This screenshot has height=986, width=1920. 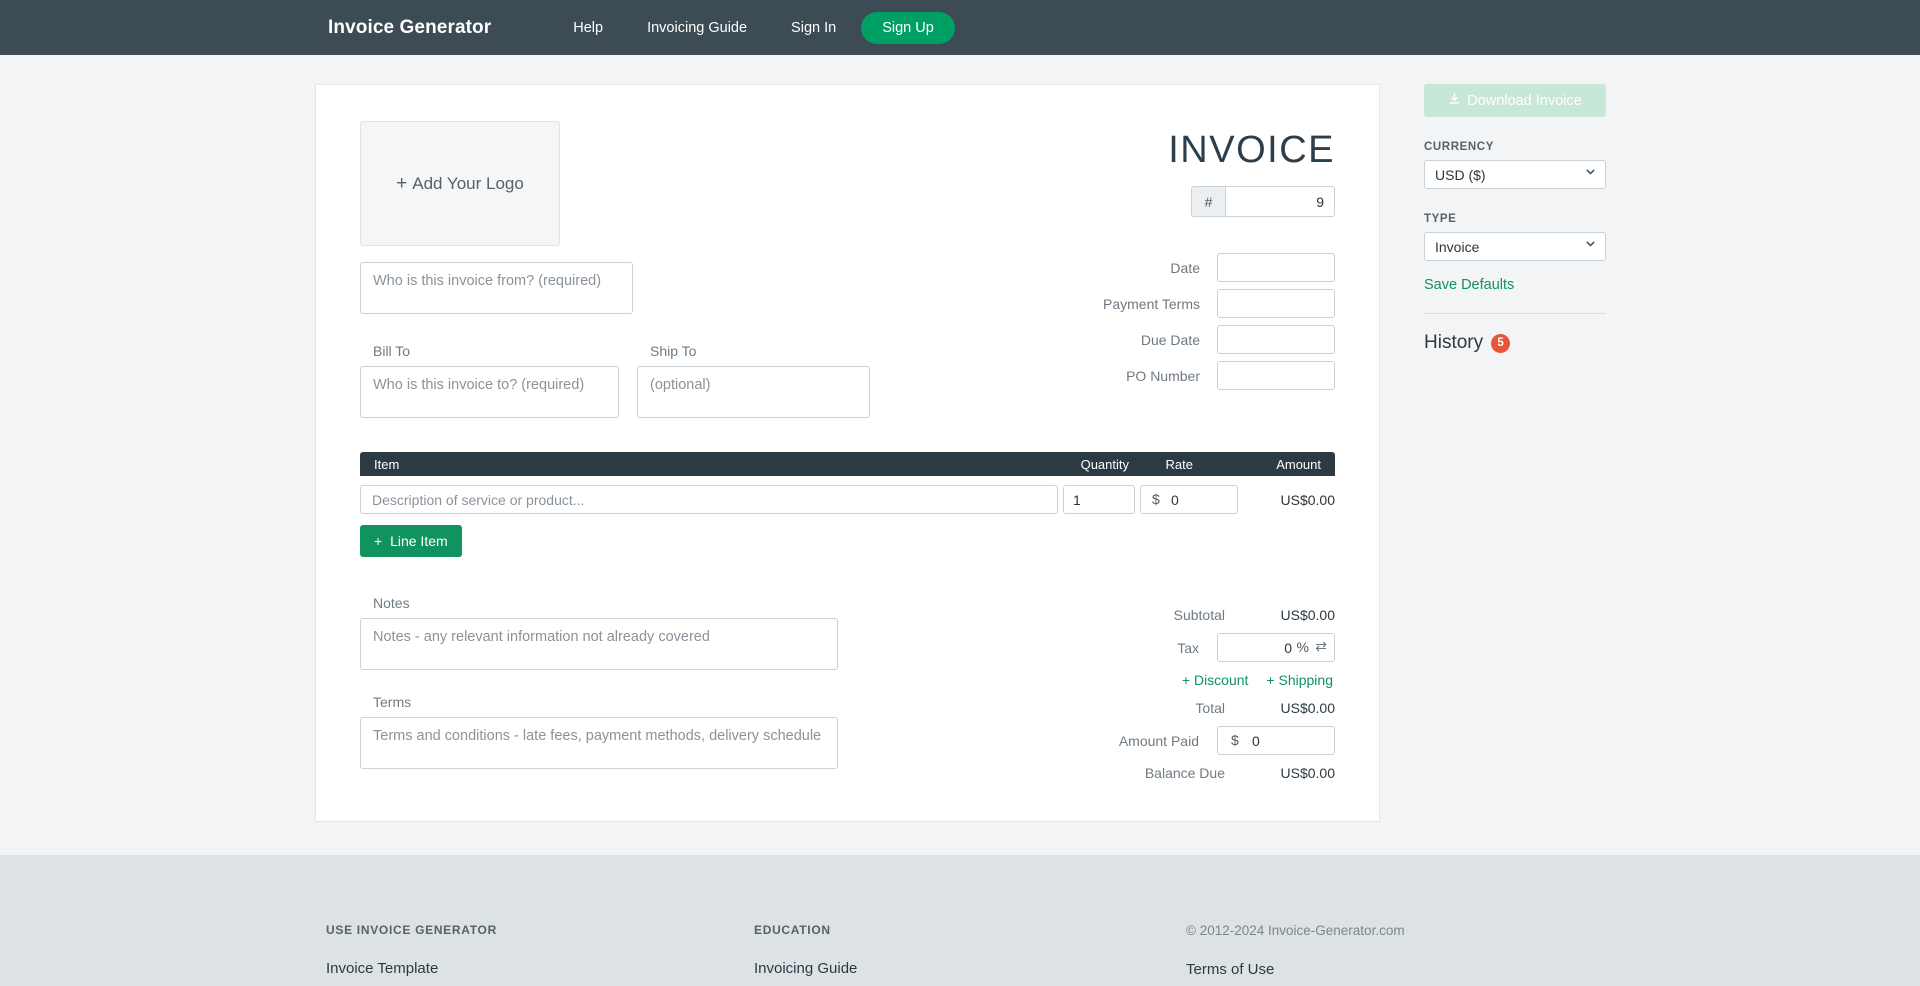 I want to click on payment-terms-input, so click(x=1276, y=303).